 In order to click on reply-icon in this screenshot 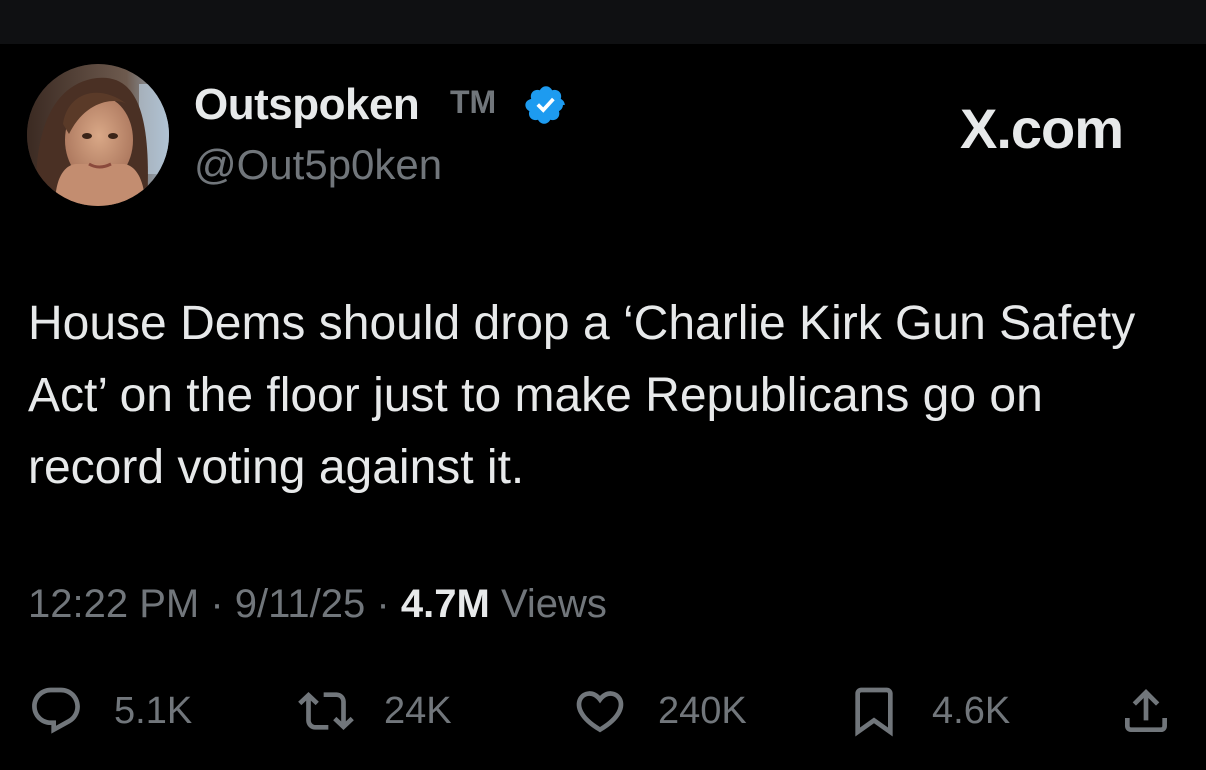, I will do `click(56, 710)`.